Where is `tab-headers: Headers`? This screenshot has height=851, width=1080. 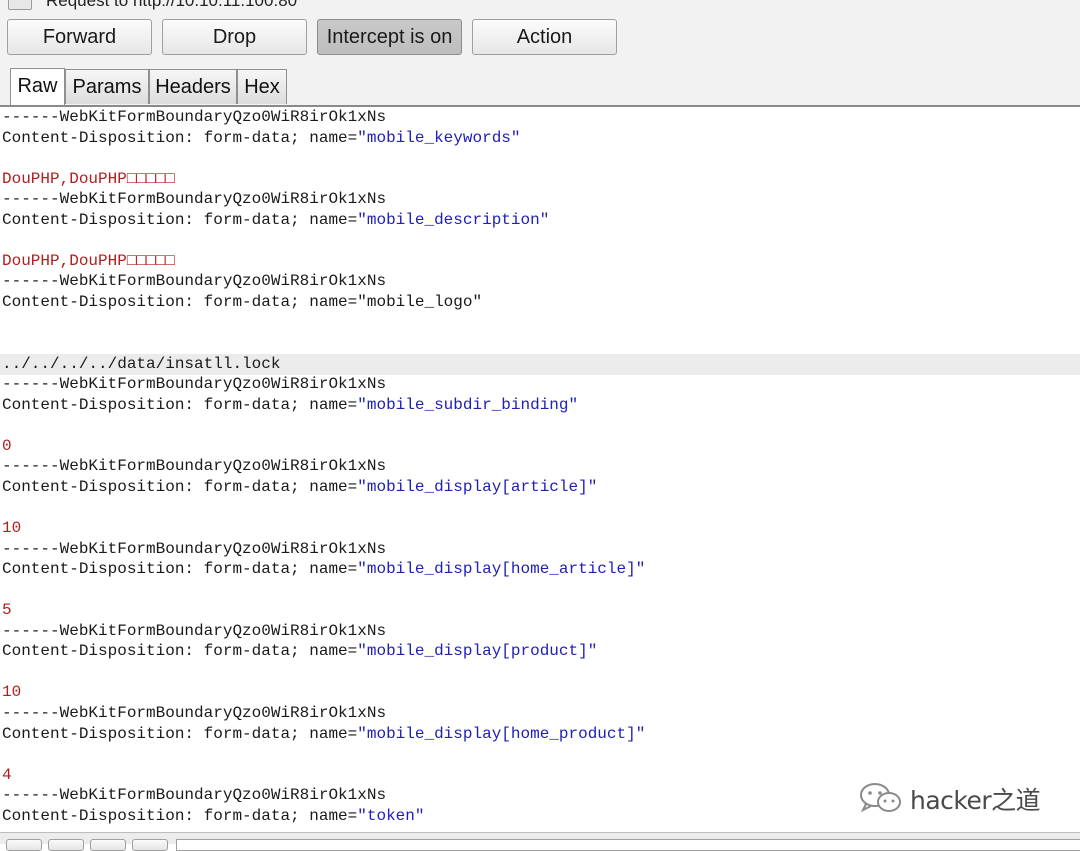 tab-headers: Headers is located at coordinates (193, 86).